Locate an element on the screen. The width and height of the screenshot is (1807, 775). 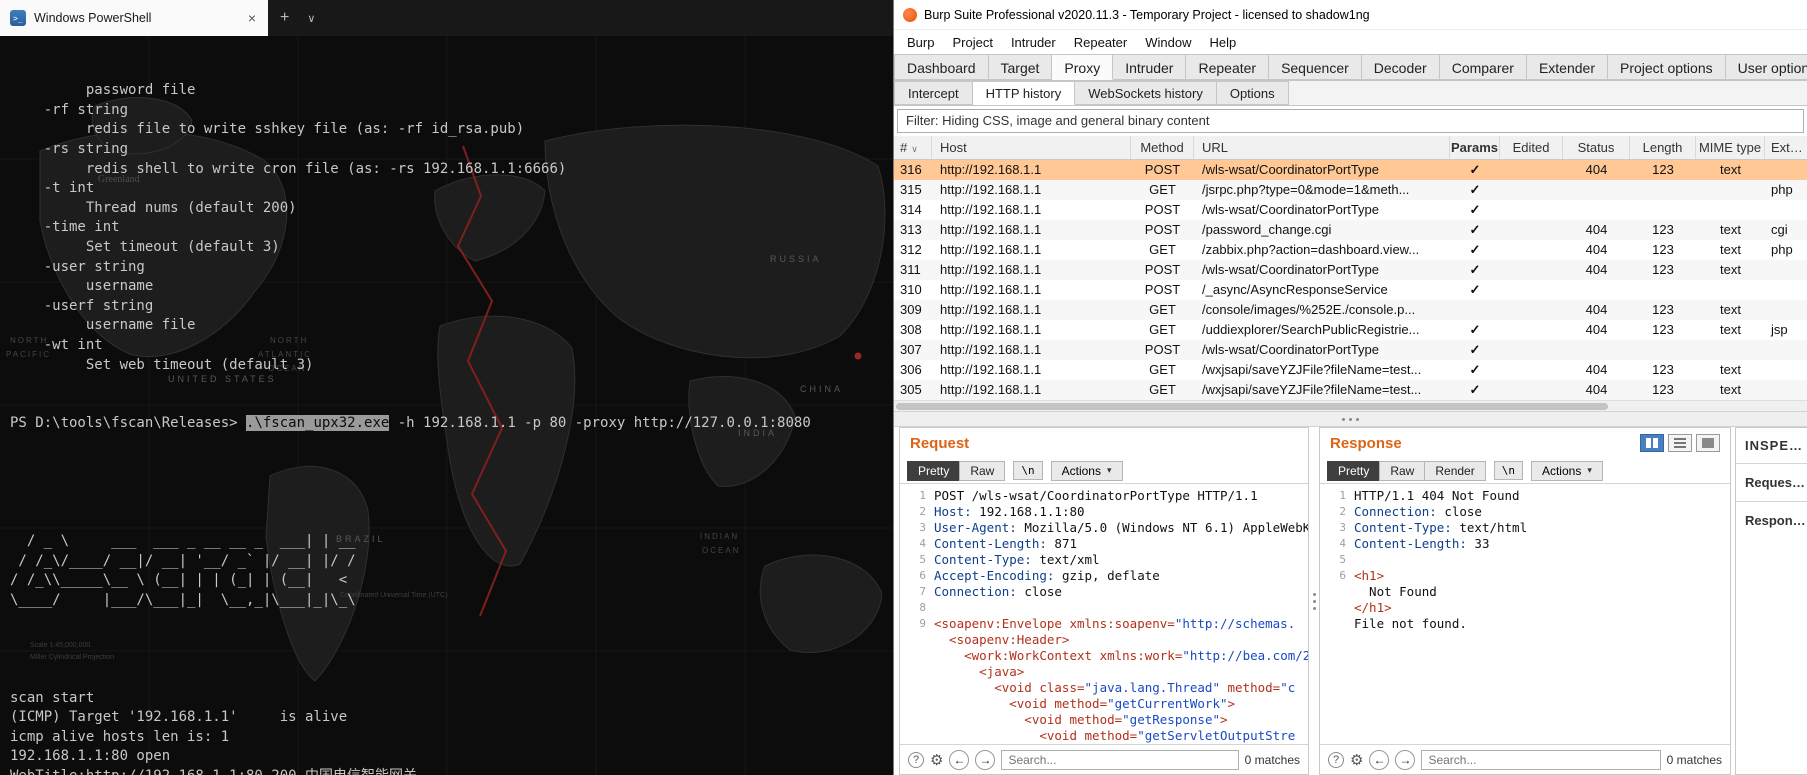
subtab-websockets-history: WebSockets history is located at coordinates (1146, 93).